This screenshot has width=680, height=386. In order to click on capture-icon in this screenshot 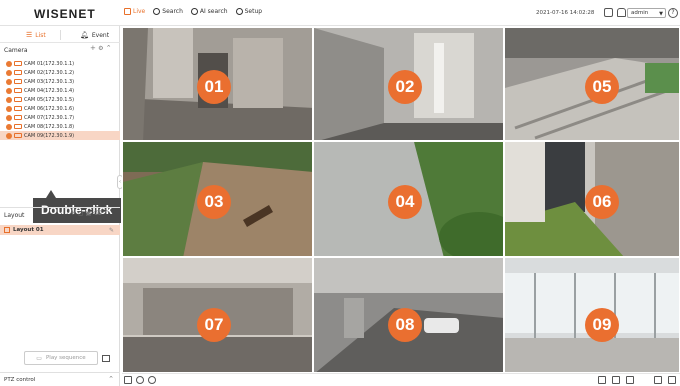, I will do `click(616, 380)`.